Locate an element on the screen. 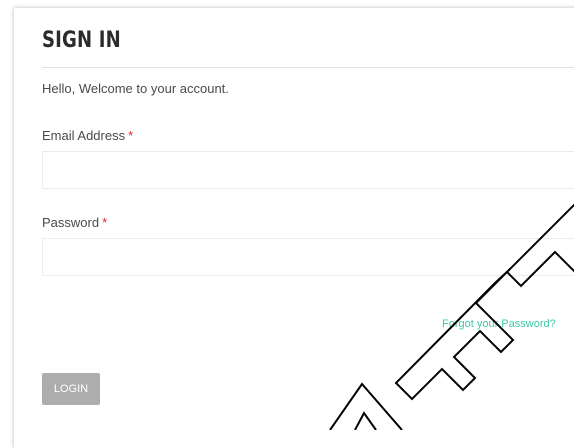 The height and width of the screenshot is (448, 574). email-field is located at coordinates (308, 170).